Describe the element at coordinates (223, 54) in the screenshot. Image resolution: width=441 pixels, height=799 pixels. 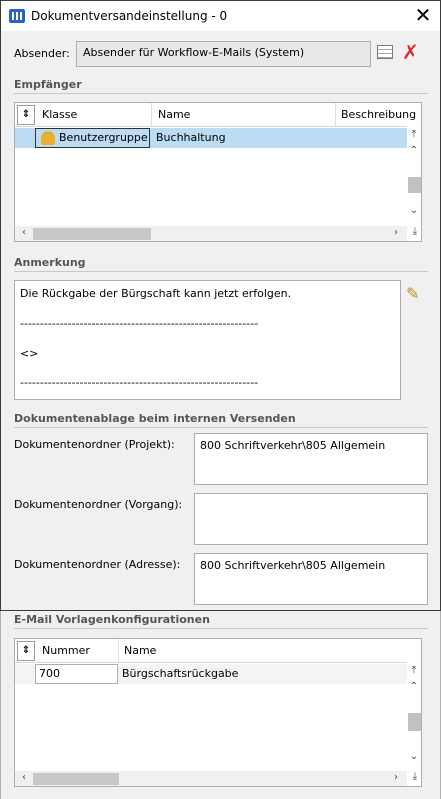
I see `sender-field: Absender für Workflow-E-Mails (System)` at that location.